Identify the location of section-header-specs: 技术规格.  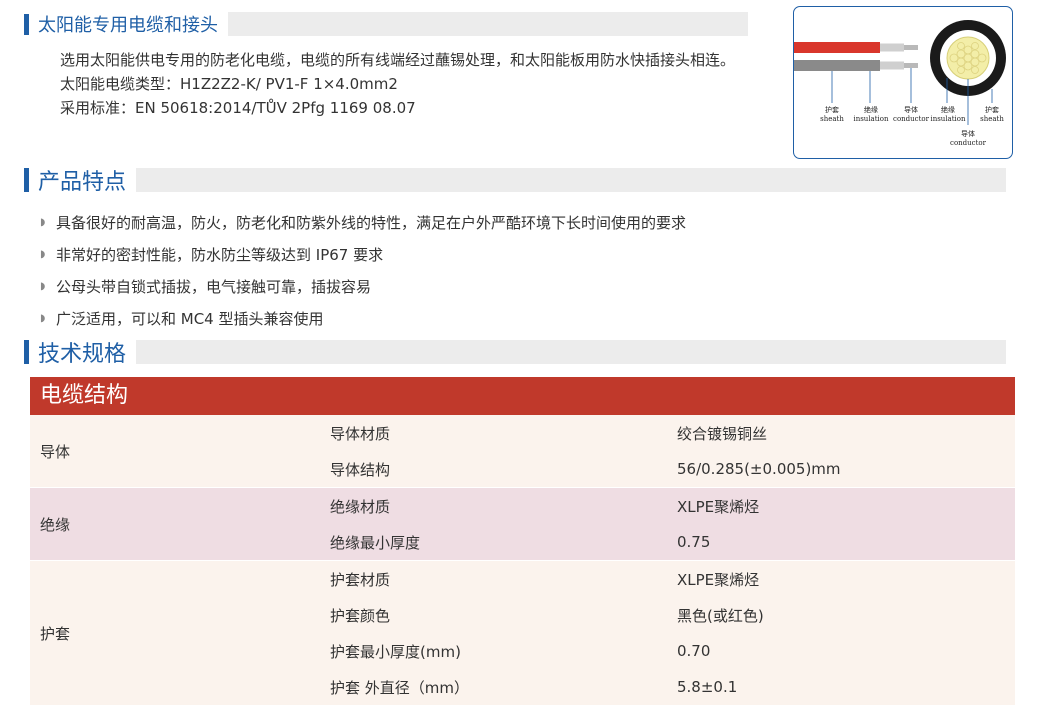
(515, 352).